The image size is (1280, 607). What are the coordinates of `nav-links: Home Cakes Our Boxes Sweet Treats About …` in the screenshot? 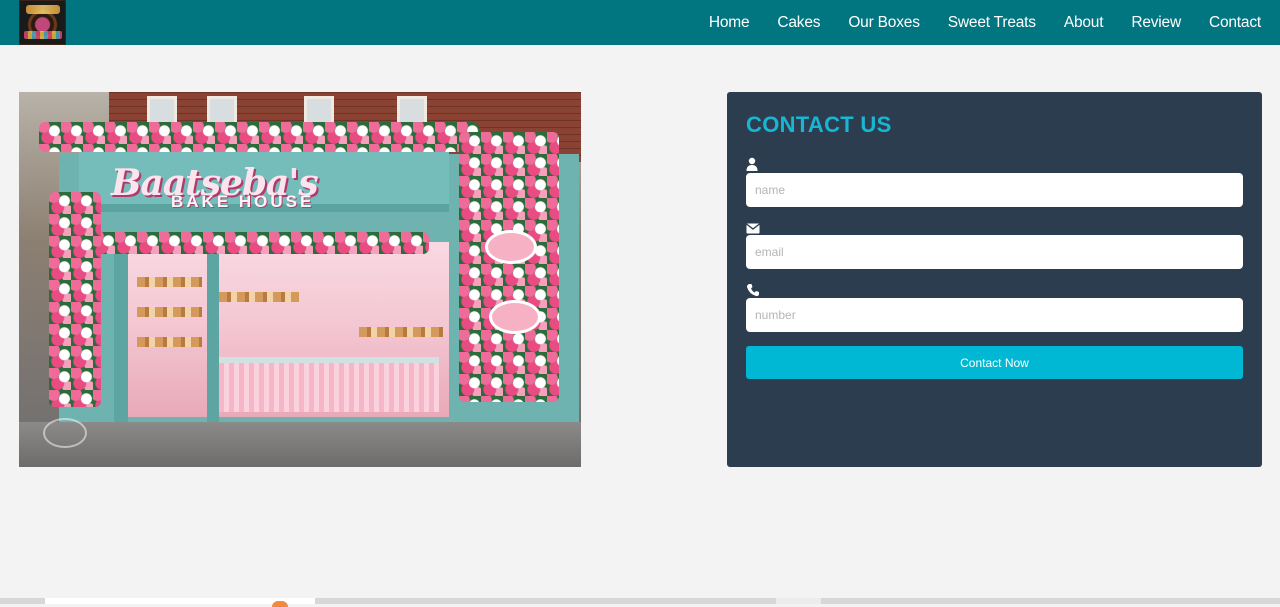 It's located at (971, 22).